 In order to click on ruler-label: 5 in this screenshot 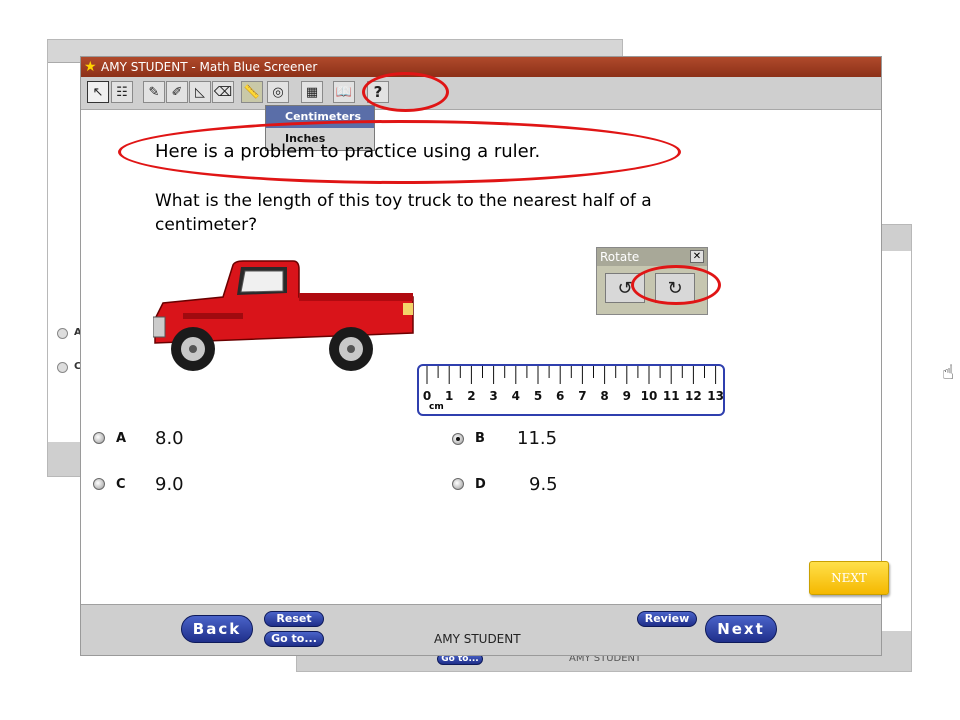, I will do `click(538, 396)`.